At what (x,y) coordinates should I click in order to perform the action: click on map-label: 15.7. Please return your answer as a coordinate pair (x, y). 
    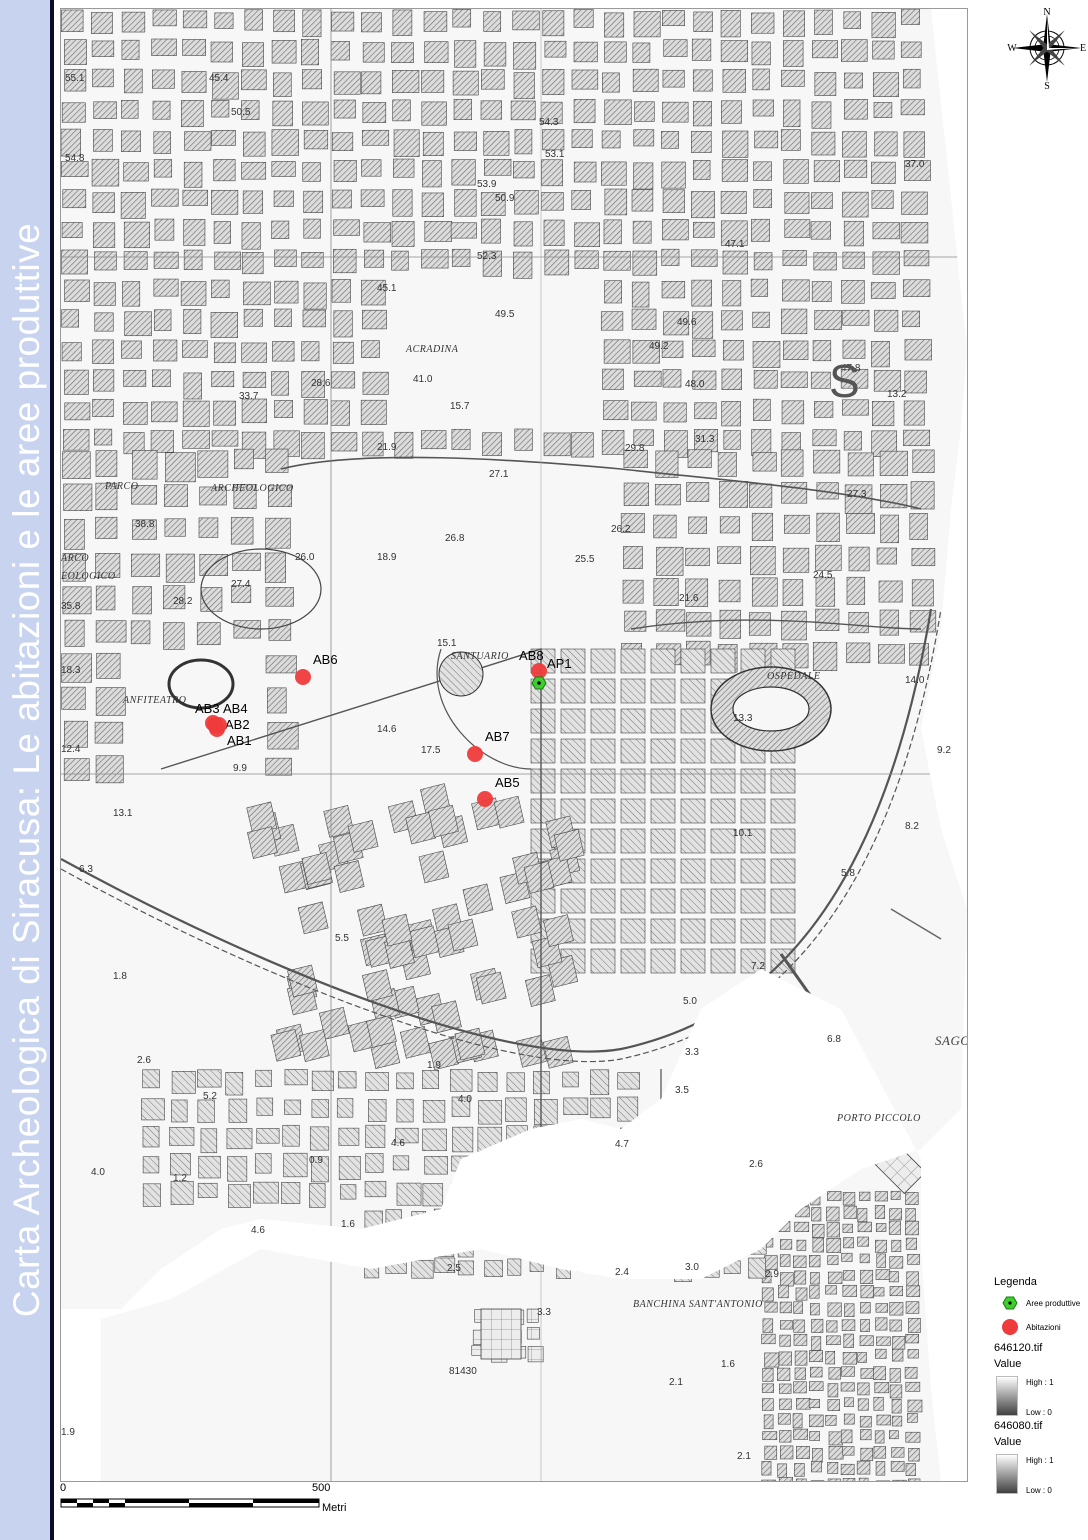
    Looking at the image, I should click on (460, 406).